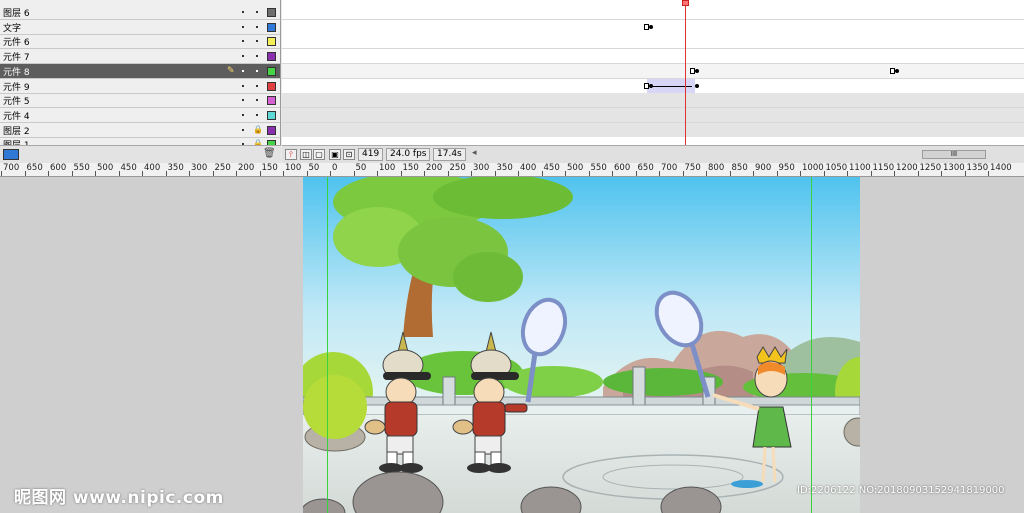  Describe the element at coordinates (319, 154) in the screenshot. I see `onion-outline-icon: ▢` at that location.